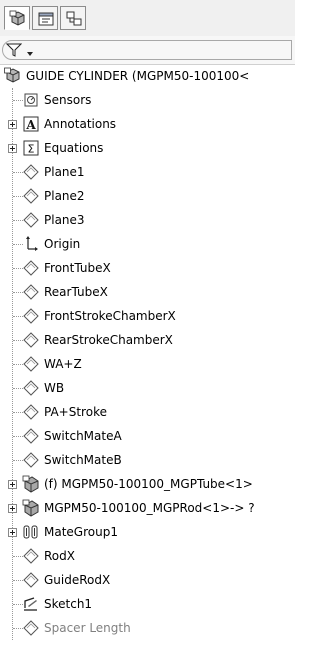 Image resolution: width=320 pixels, height=647 pixels. What do you see at coordinates (147, 148) in the screenshot?
I see `tree-item: Σ Equations` at bounding box center [147, 148].